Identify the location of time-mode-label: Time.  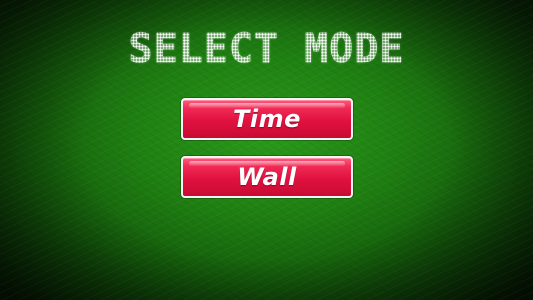
(267, 119).